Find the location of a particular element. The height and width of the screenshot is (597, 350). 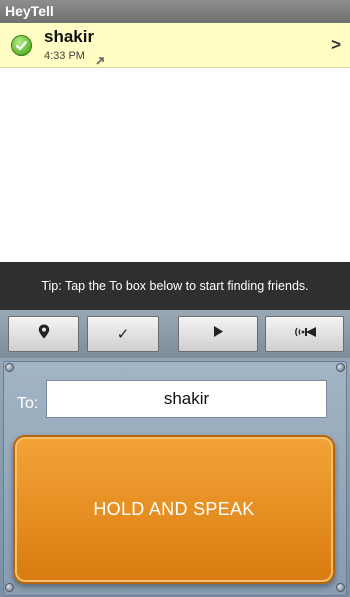

play-icon is located at coordinates (218, 334).